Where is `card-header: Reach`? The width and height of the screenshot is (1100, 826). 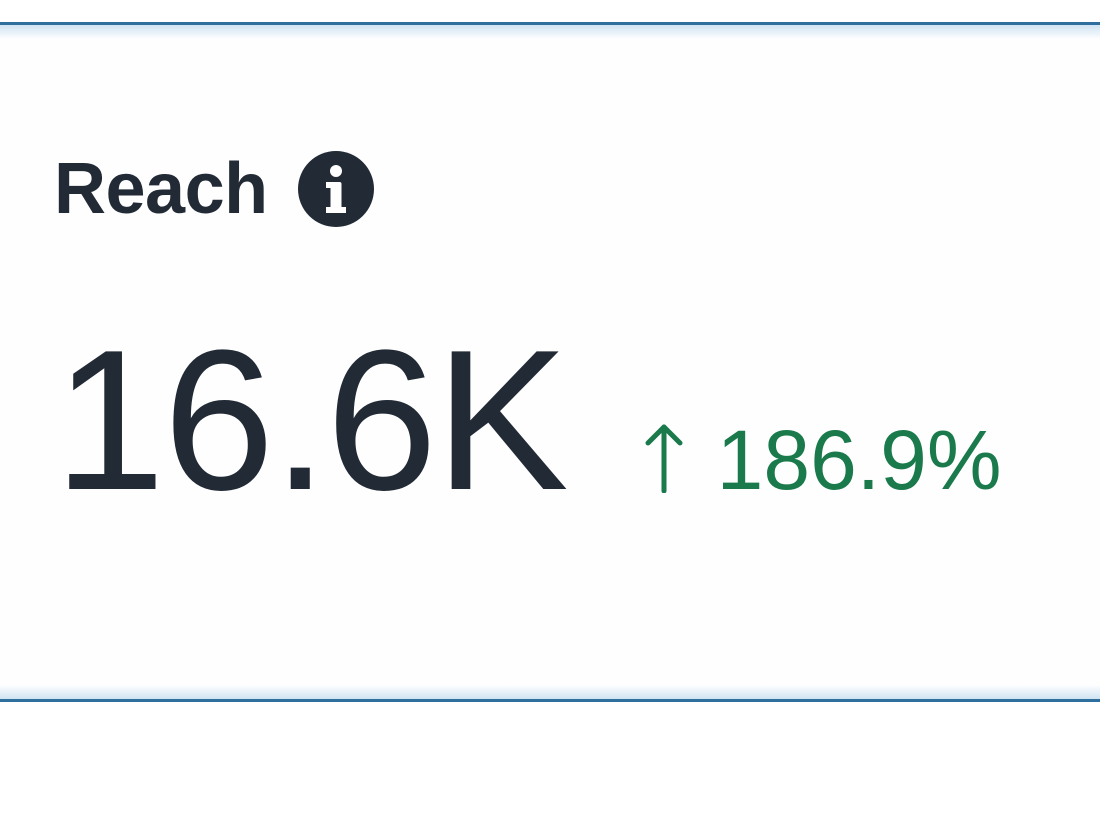
card-header: Reach is located at coordinates (214, 189).